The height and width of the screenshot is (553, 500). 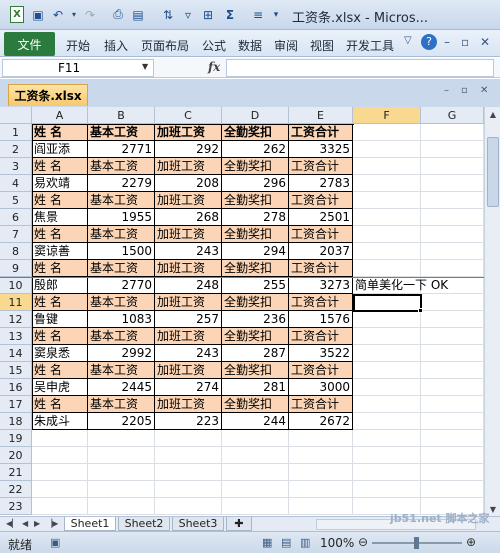 What do you see at coordinates (321, 251) in the screenshot?
I see `cell: 2037` at bounding box center [321, 251].